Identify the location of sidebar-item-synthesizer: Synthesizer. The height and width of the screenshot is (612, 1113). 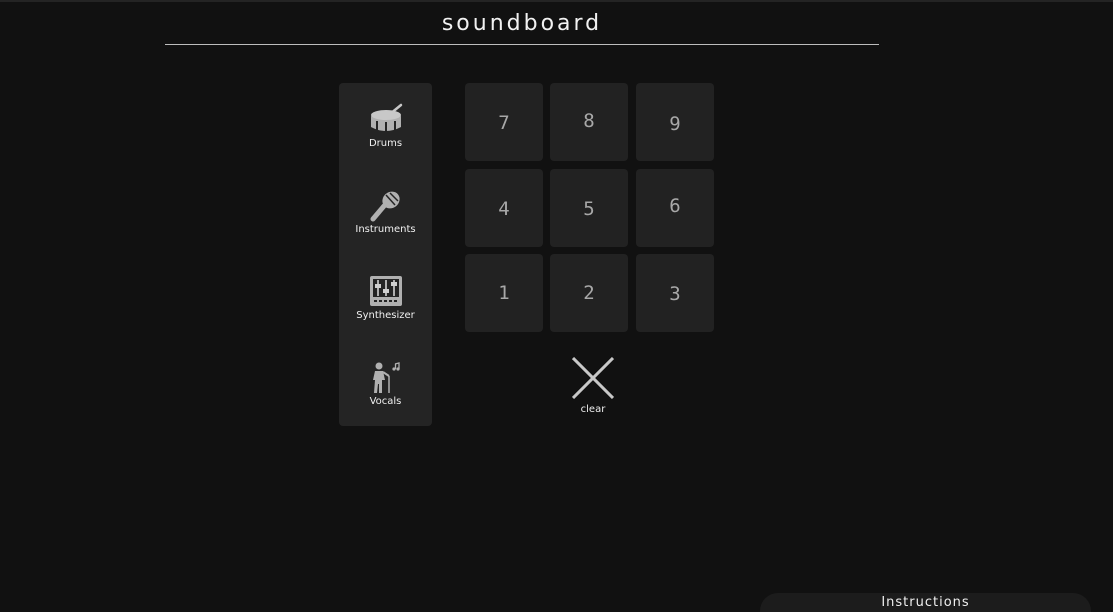
(385, 298).